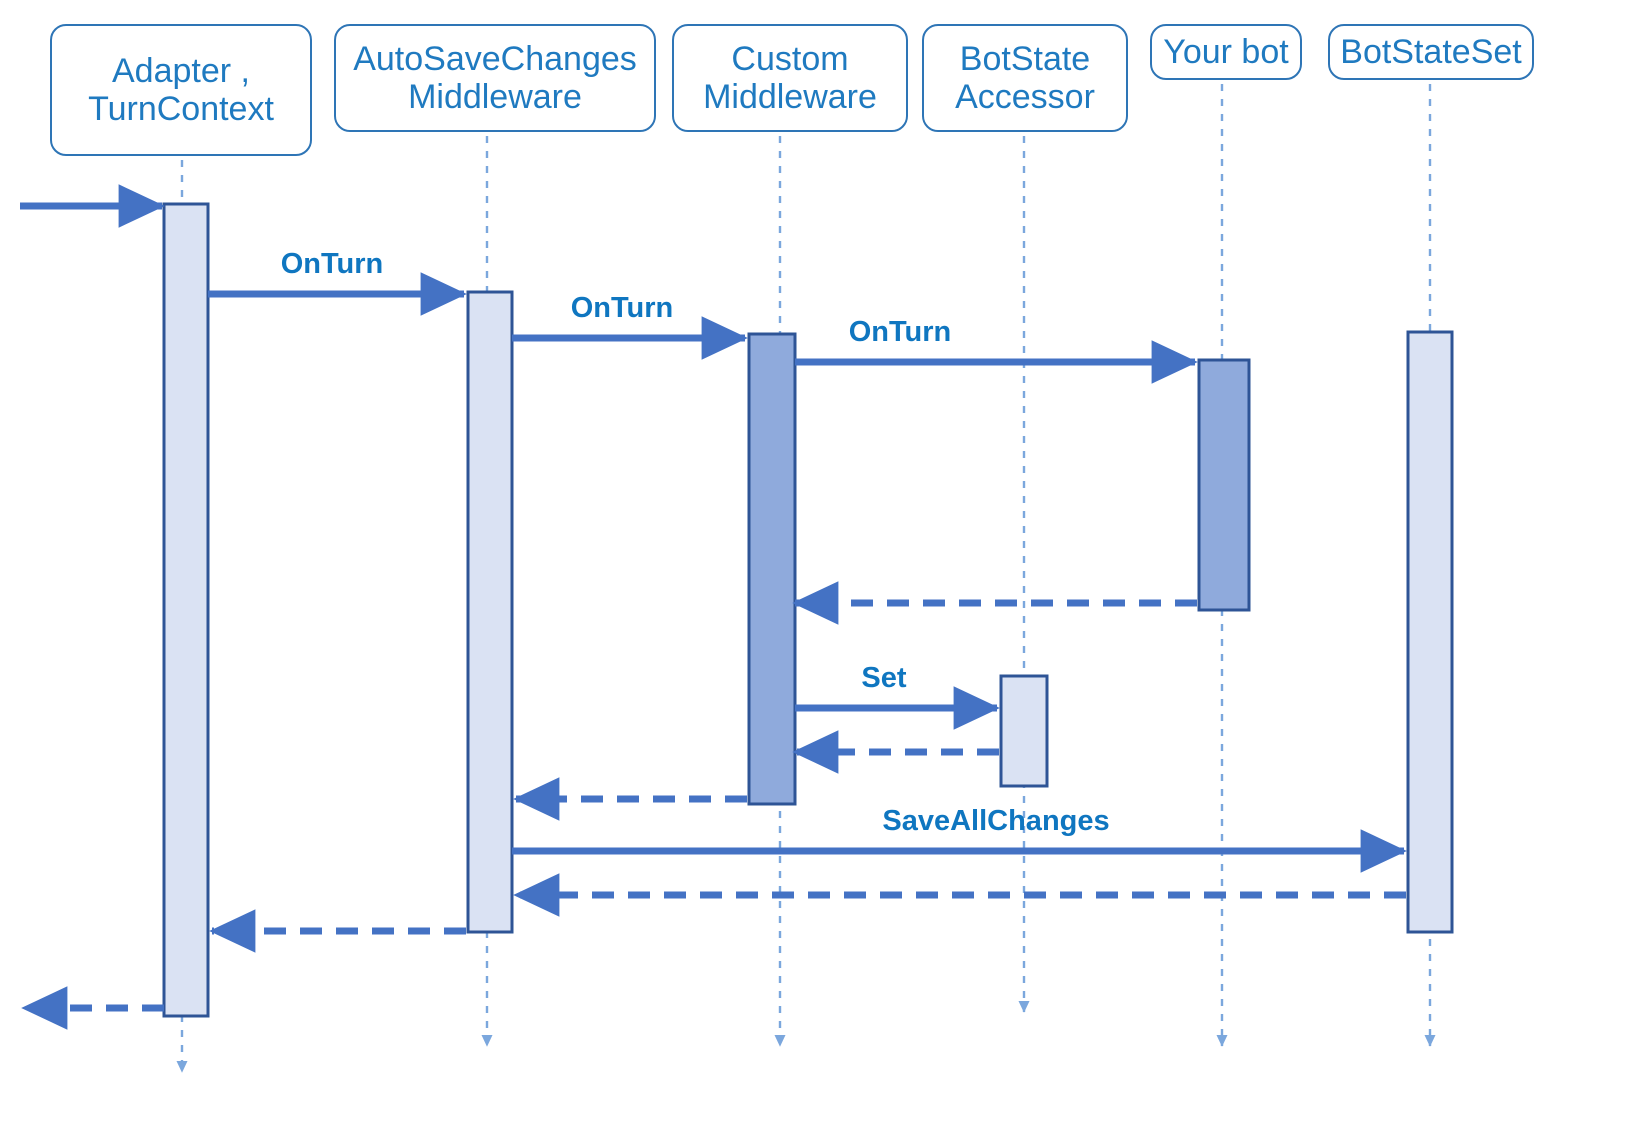 The width and height of the screenshot is (1636, 1127). Describe the element at coordinates (1430, 632) in the screenshot. I see `activation-statesset` at that location.